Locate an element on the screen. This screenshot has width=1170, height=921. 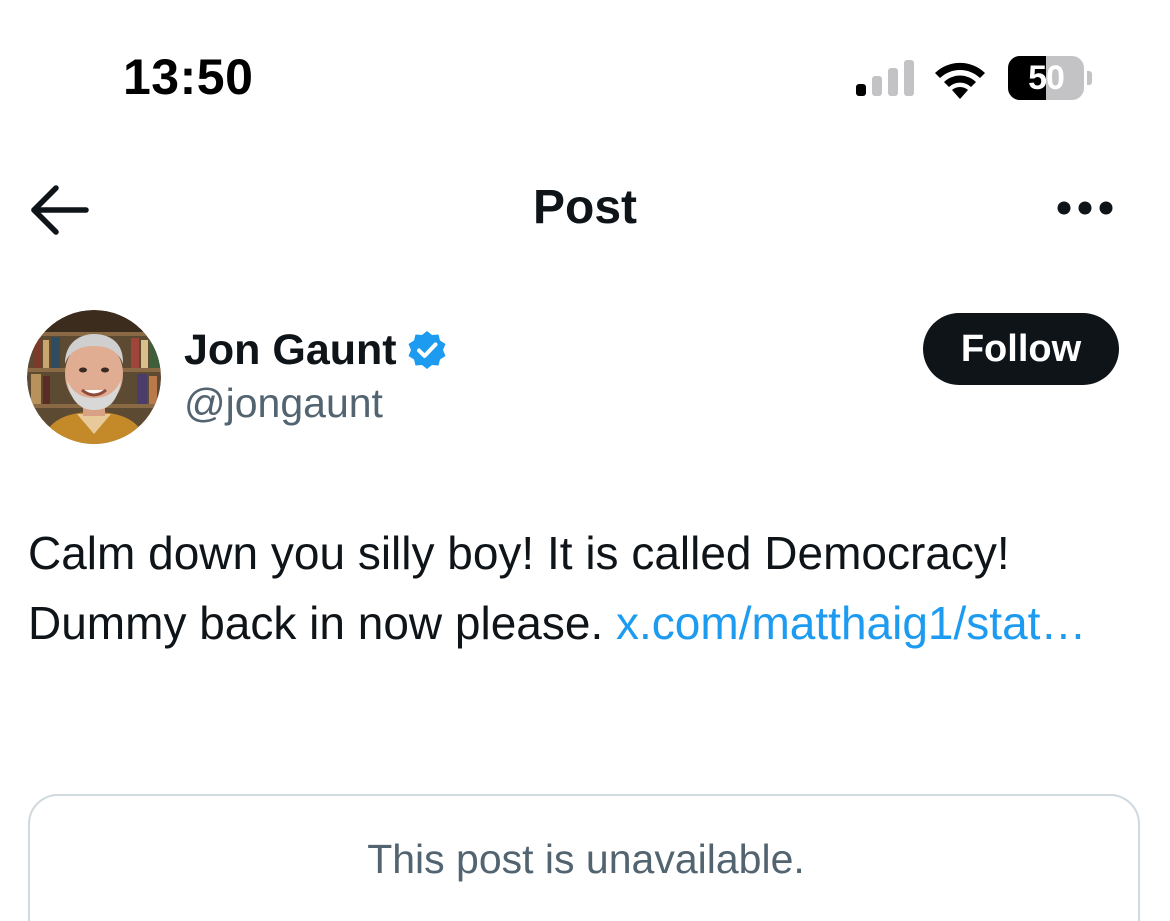
signal-icon is located at coordinates (885, 78).